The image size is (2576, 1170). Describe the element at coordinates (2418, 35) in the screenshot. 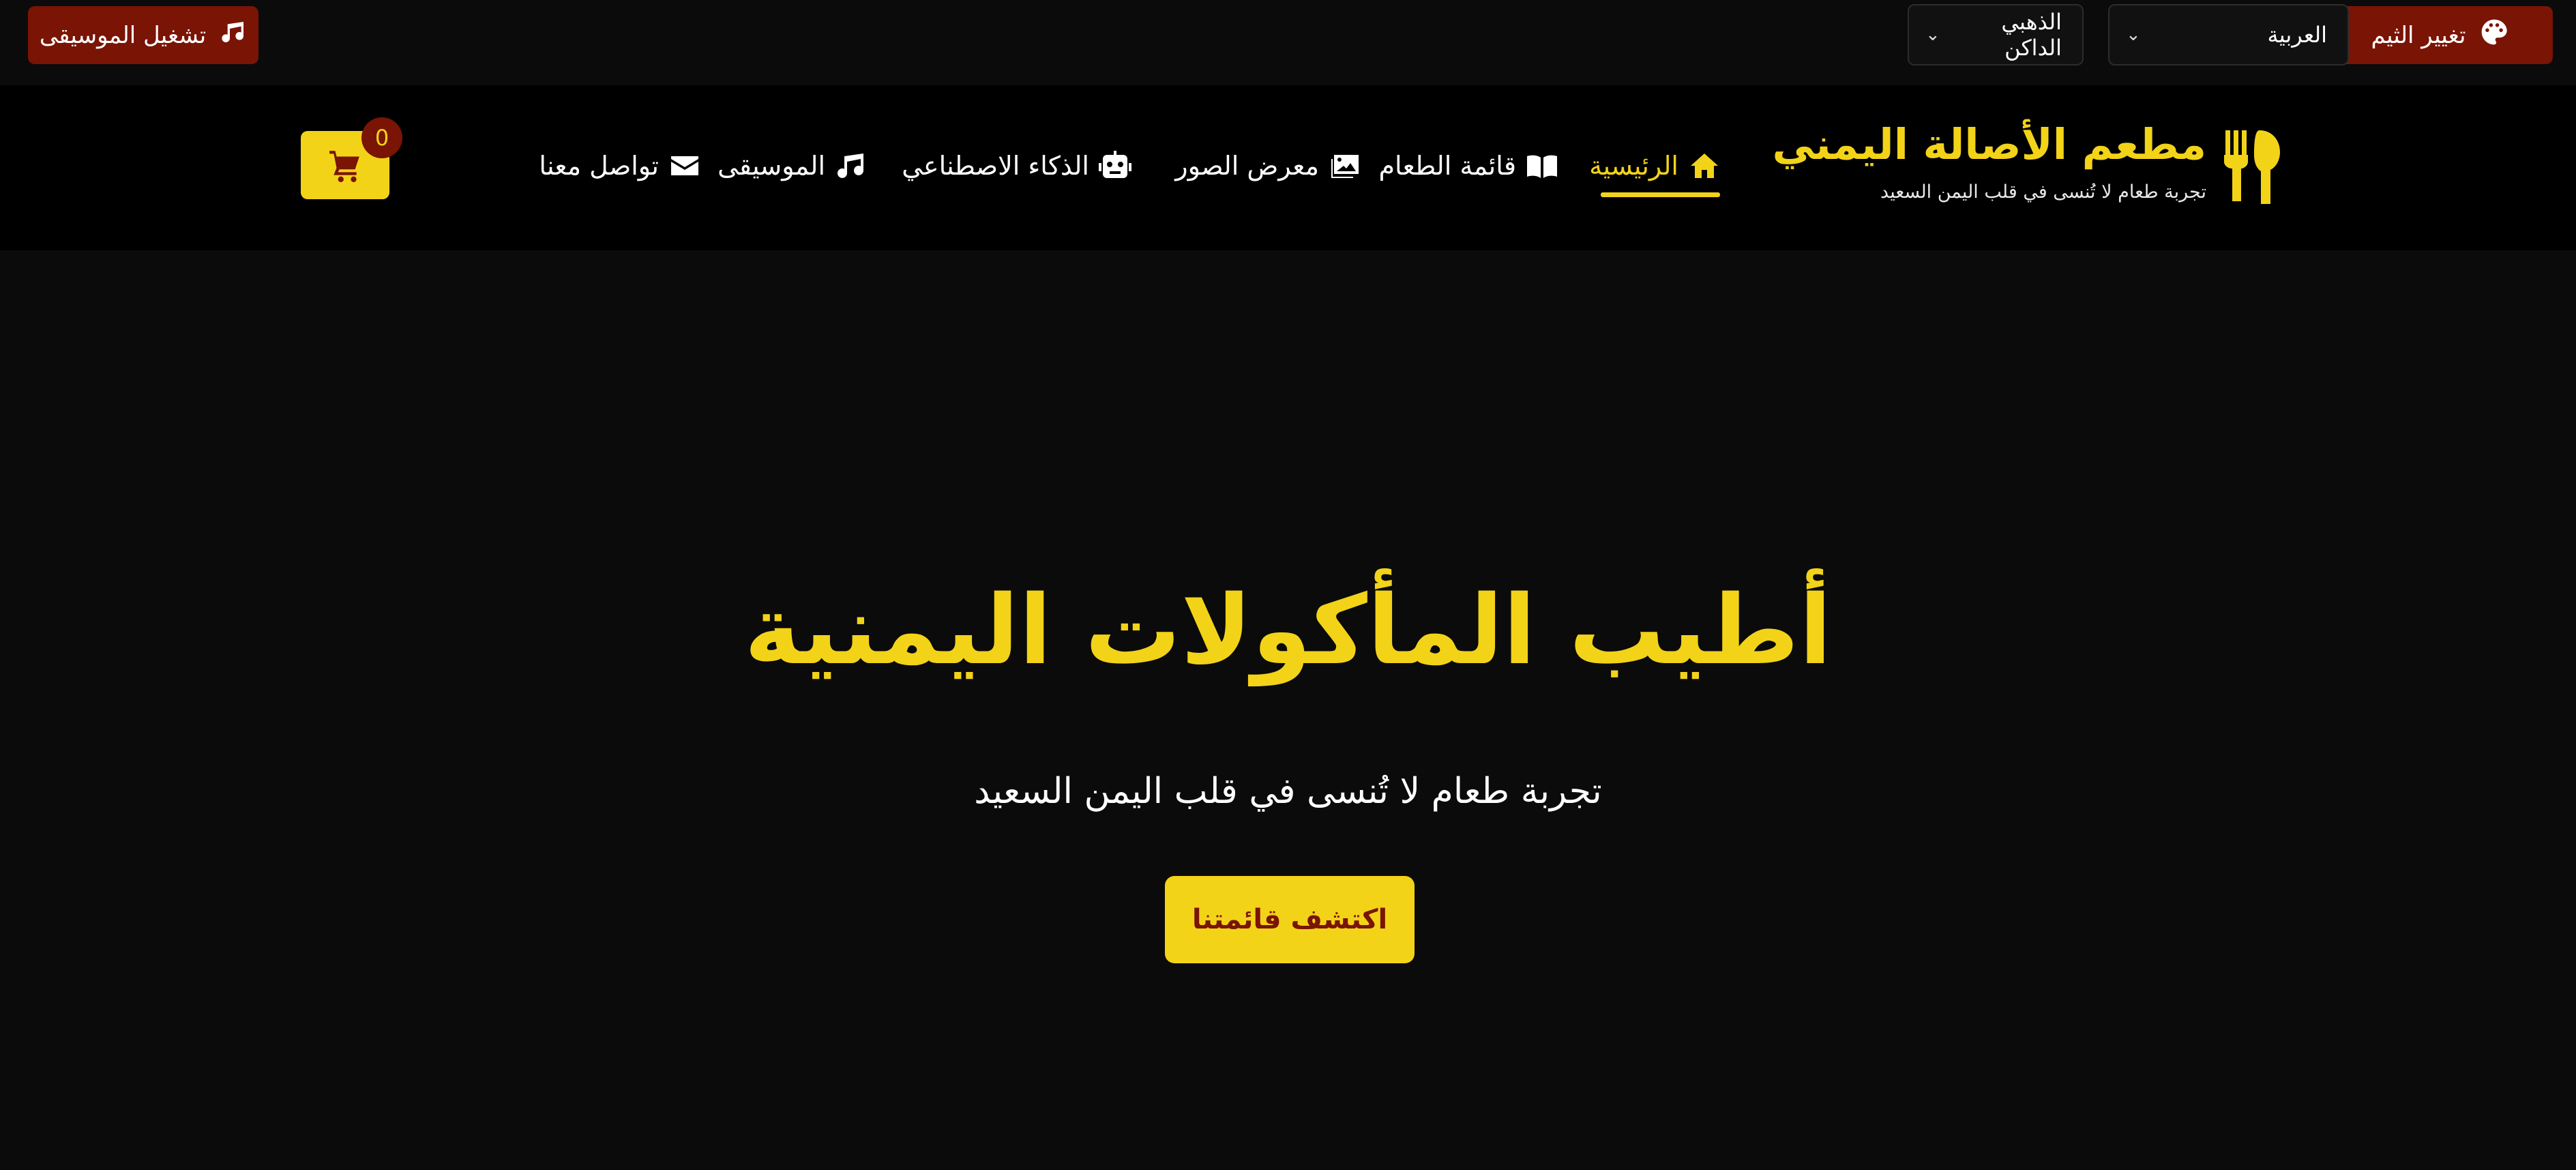

I see `change-theme-label: تغيير الثيم` at that location.